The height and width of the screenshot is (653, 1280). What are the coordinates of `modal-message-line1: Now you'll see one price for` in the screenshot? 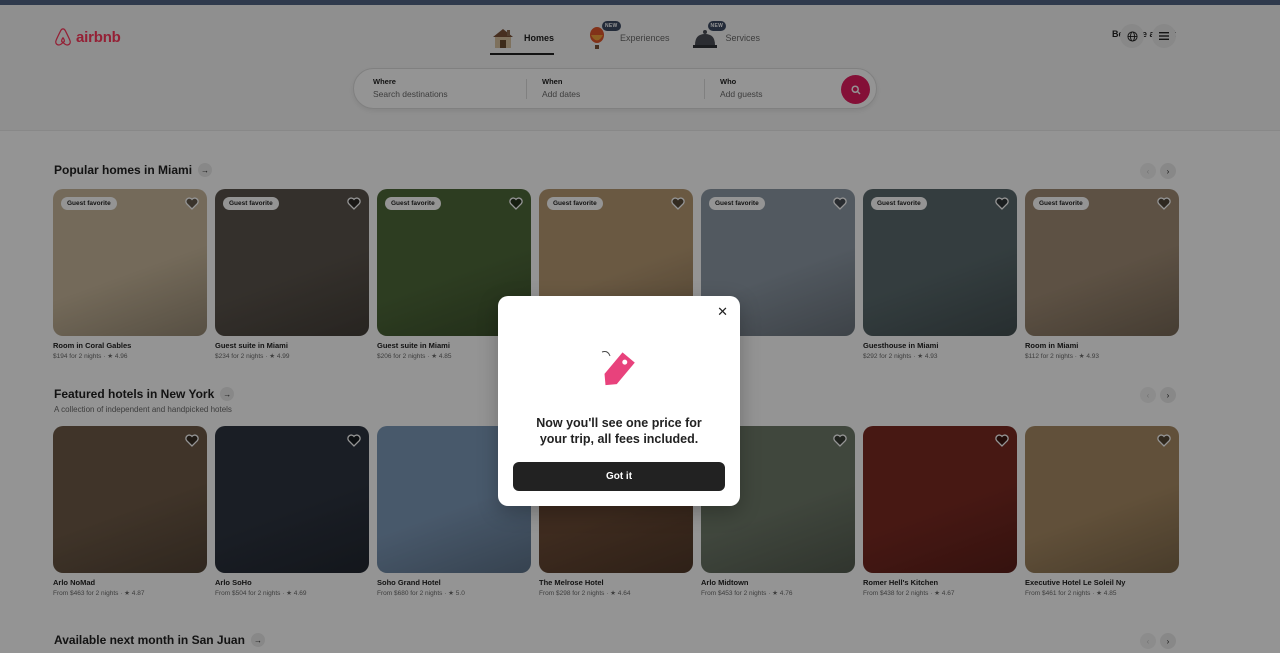 It's located at (619, 423).